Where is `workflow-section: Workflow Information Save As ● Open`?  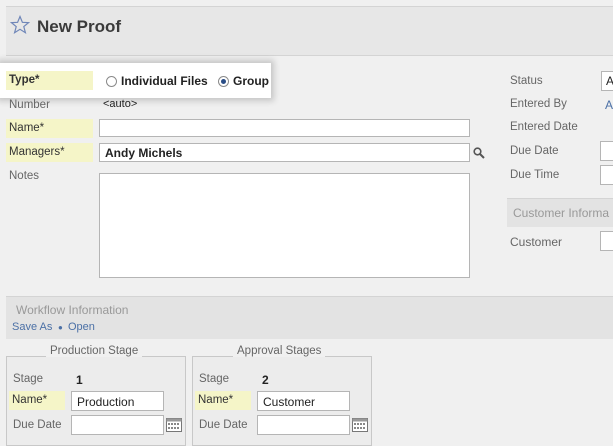 workflow-section: Workflow Information Save As ● Open is located at coordinates (309, 317).